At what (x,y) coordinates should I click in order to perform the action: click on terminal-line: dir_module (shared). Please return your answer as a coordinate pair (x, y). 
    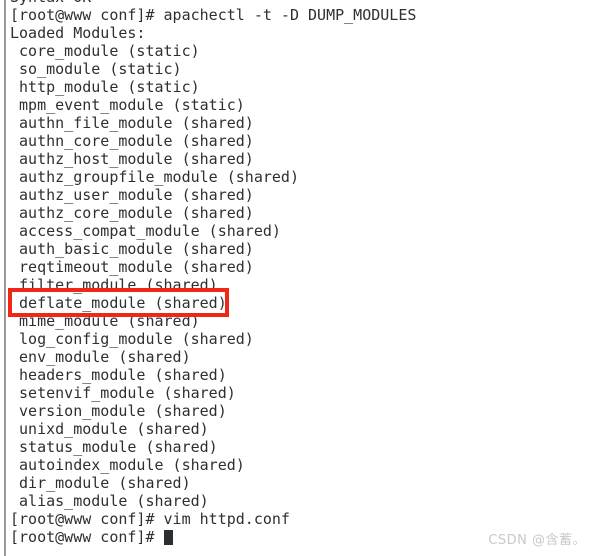
    Looking at the image, I should click on (100, 483).